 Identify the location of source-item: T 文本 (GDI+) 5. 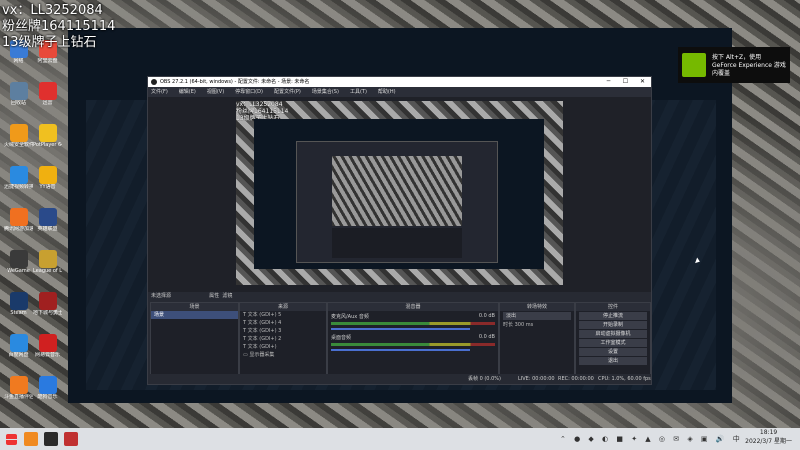
(283, 315).